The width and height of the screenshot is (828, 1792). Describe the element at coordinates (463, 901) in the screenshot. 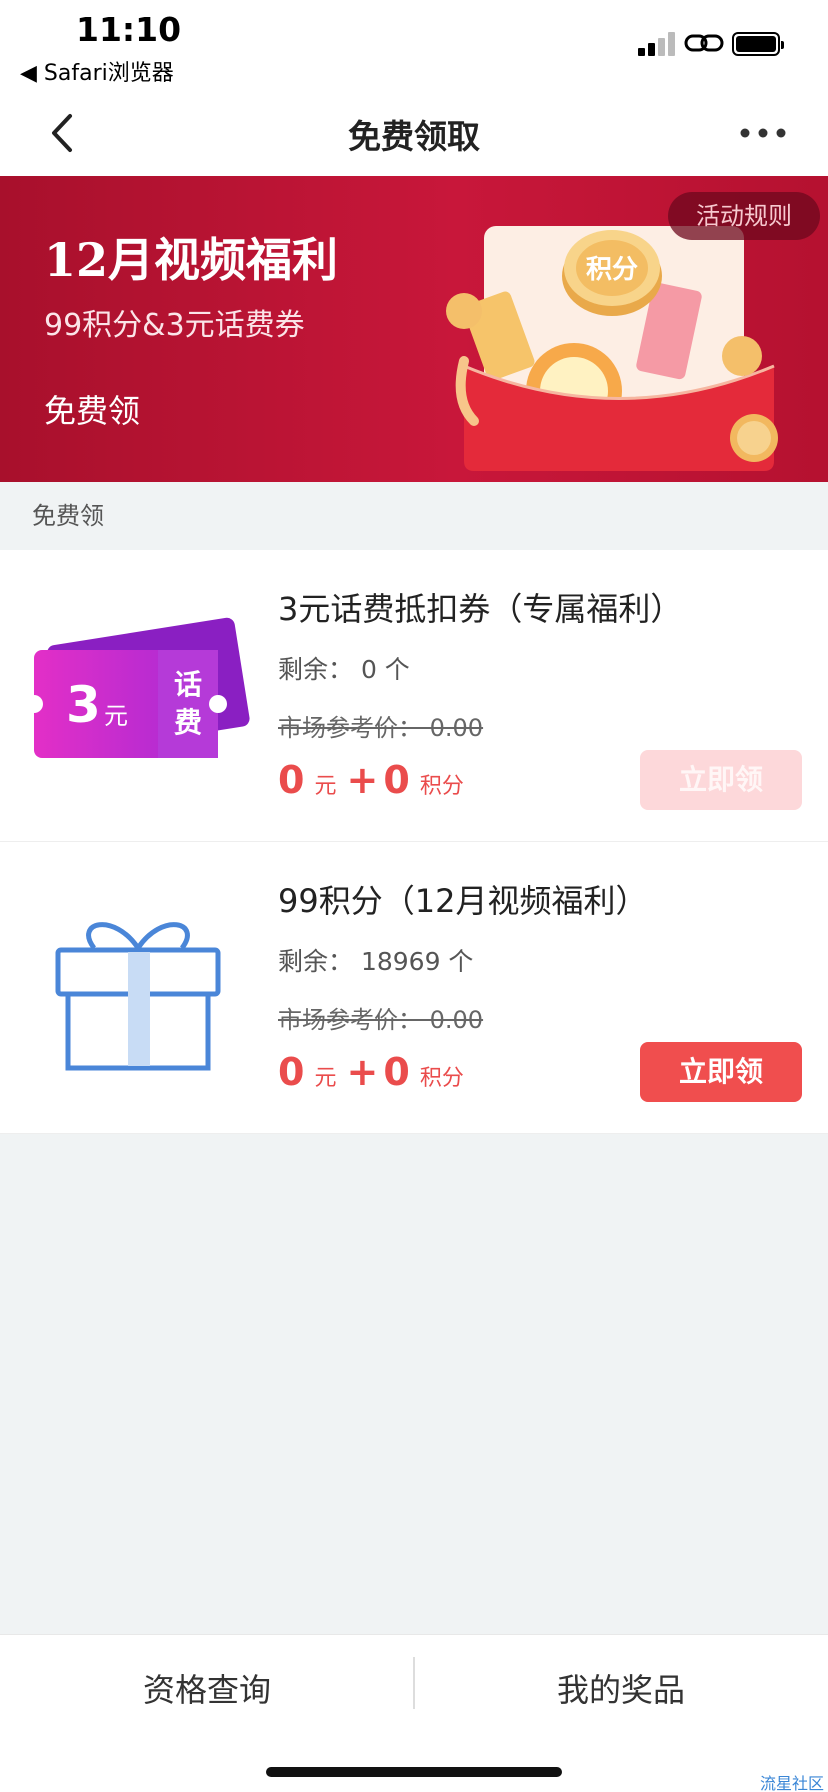

I see `item-title: 99积分（12月视频福利）` at that location.